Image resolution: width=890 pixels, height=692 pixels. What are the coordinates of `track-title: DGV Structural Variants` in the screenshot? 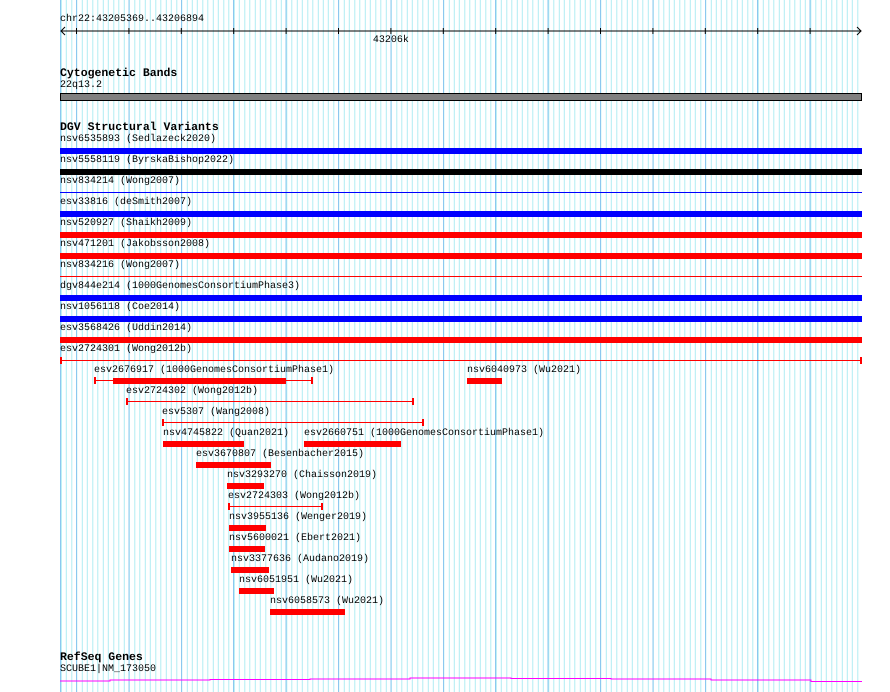 It's located at (139, 128).